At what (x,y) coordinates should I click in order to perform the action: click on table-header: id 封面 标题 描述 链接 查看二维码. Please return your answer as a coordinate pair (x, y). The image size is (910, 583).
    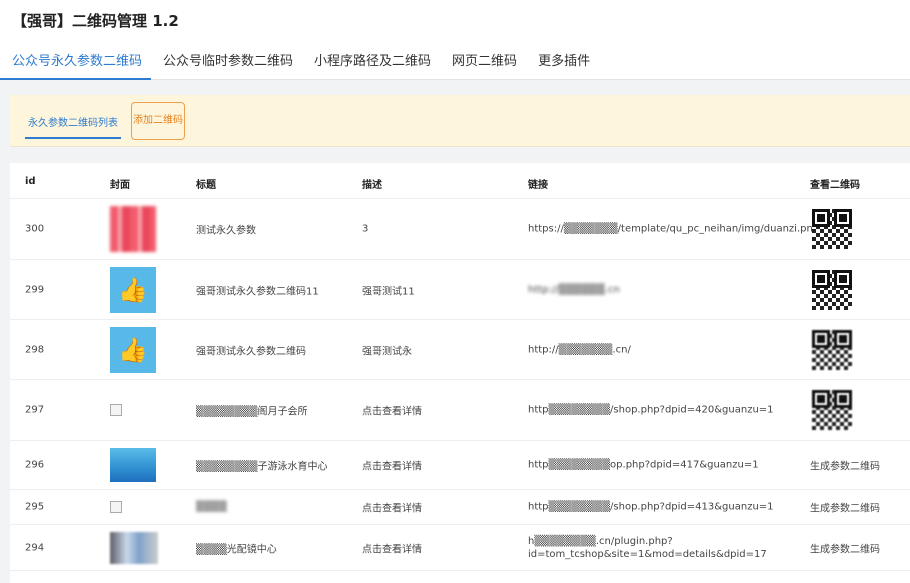
    Looking at the image, I should click on (460, 181).